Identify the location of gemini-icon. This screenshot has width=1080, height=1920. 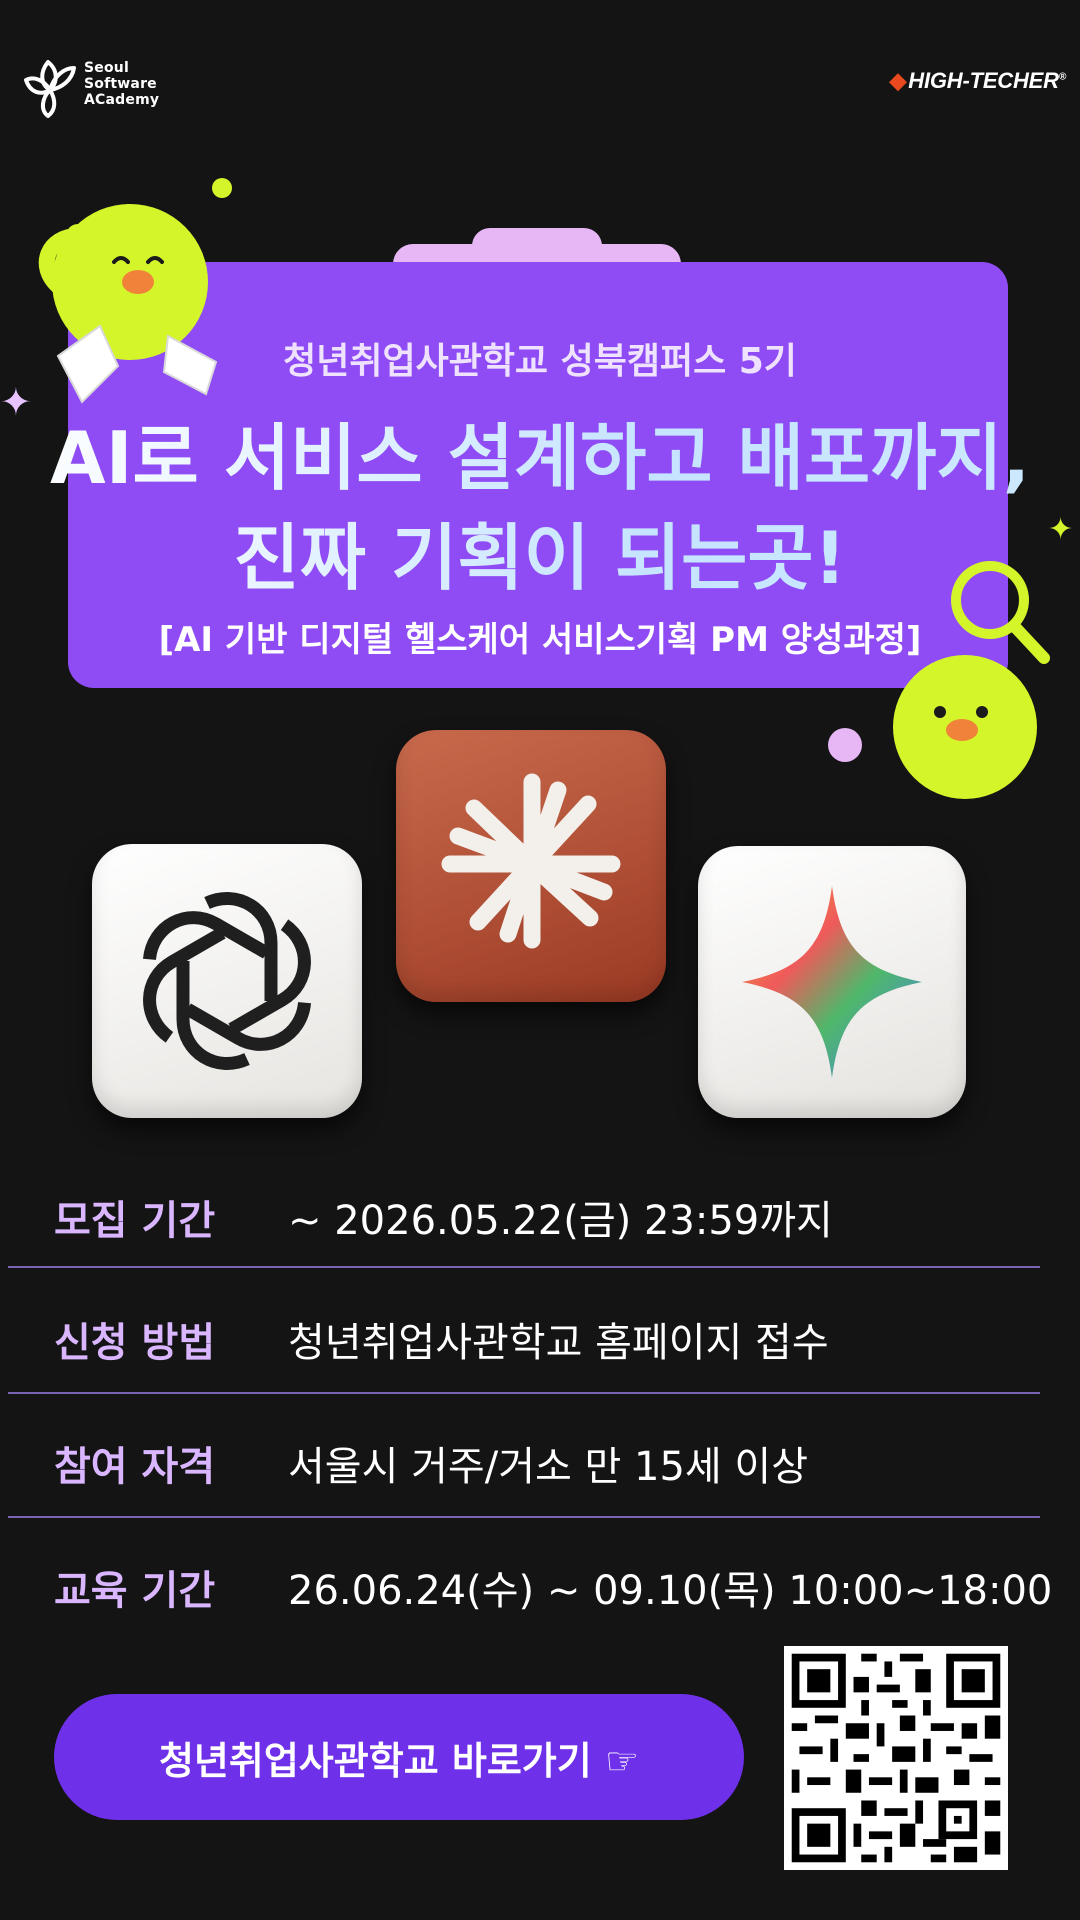
(832, 982).